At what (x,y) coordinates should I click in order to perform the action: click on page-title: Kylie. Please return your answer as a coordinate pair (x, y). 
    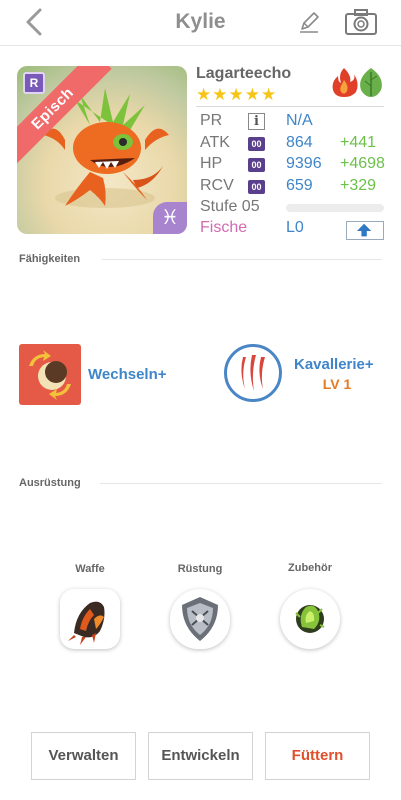
    Looking at the image, I should click on (200, 21).